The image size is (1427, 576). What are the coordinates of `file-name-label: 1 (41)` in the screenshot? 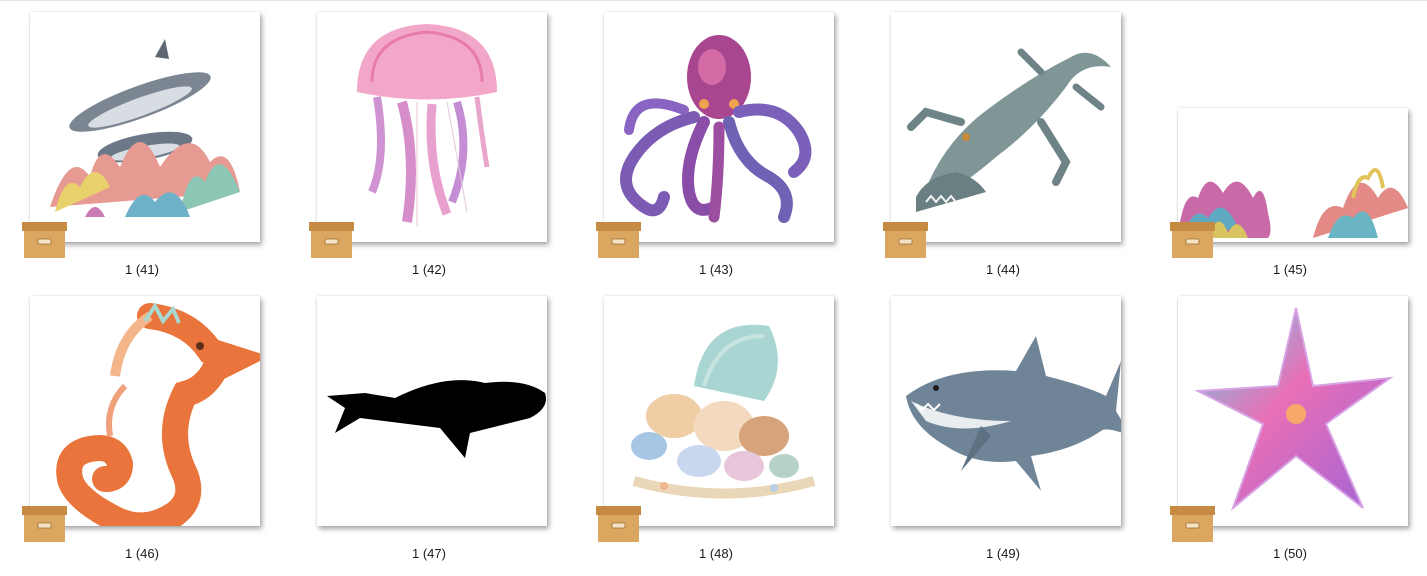 It's located at (142, 269).